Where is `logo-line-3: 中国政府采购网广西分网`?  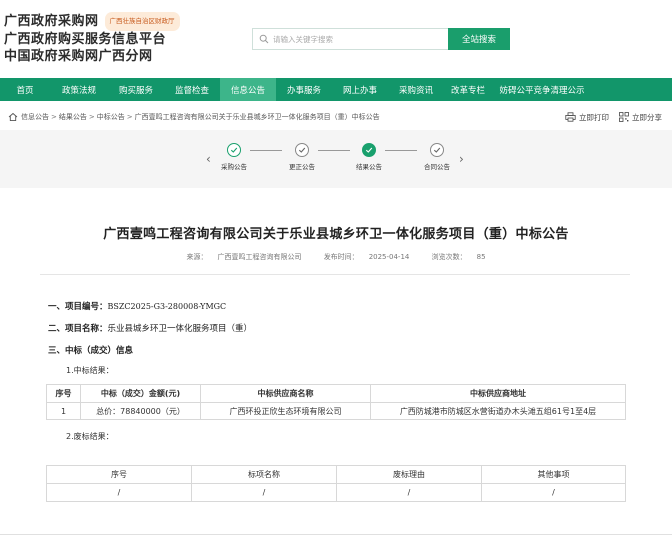
logo-line-3: 中国政府采购网广西分网 is located at coordinates (78, 56).